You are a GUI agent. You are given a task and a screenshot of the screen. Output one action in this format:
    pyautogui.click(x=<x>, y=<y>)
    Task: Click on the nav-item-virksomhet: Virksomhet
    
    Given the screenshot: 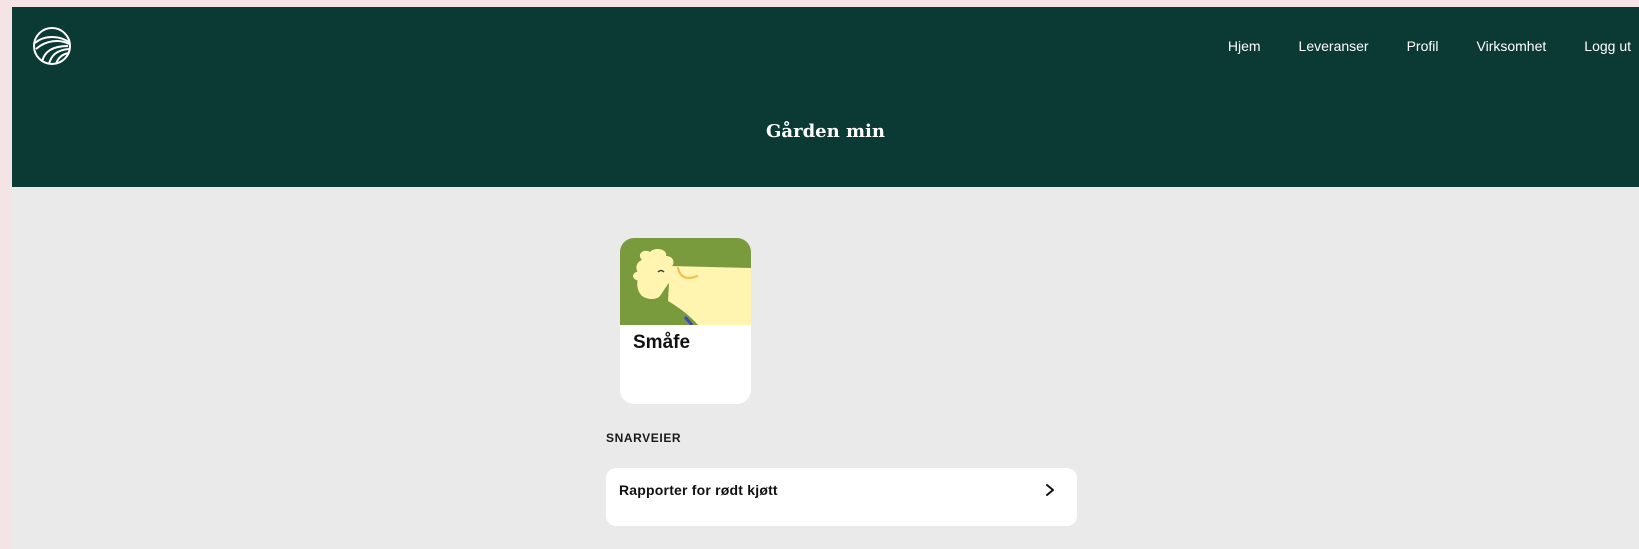 What is the action you would take?
    pyautogui.click(x=1512, y=46)
    